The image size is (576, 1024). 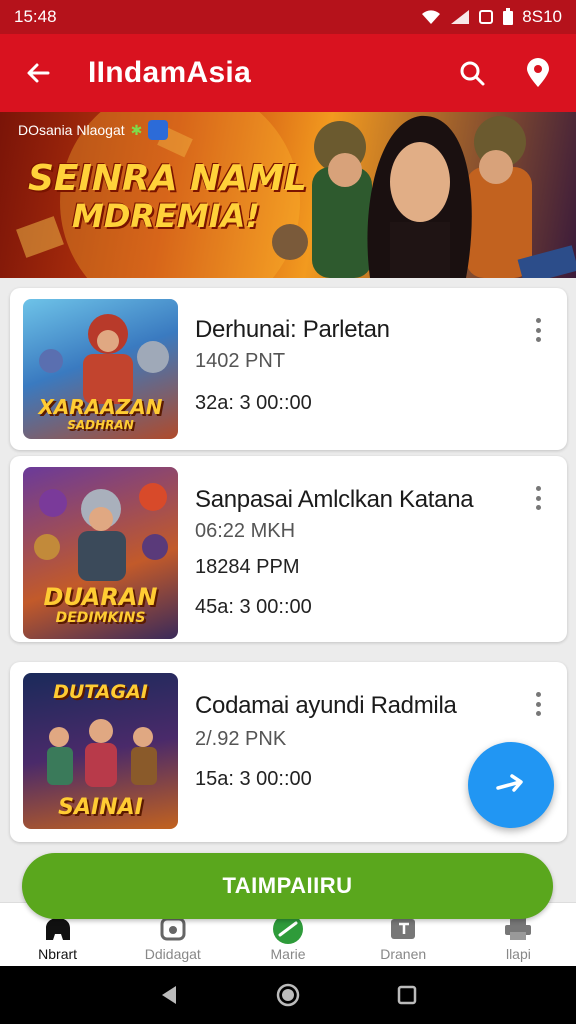 I want to click on card-thumbnail: XARAAZAN SADHRAN, so click(x=100, y=369).